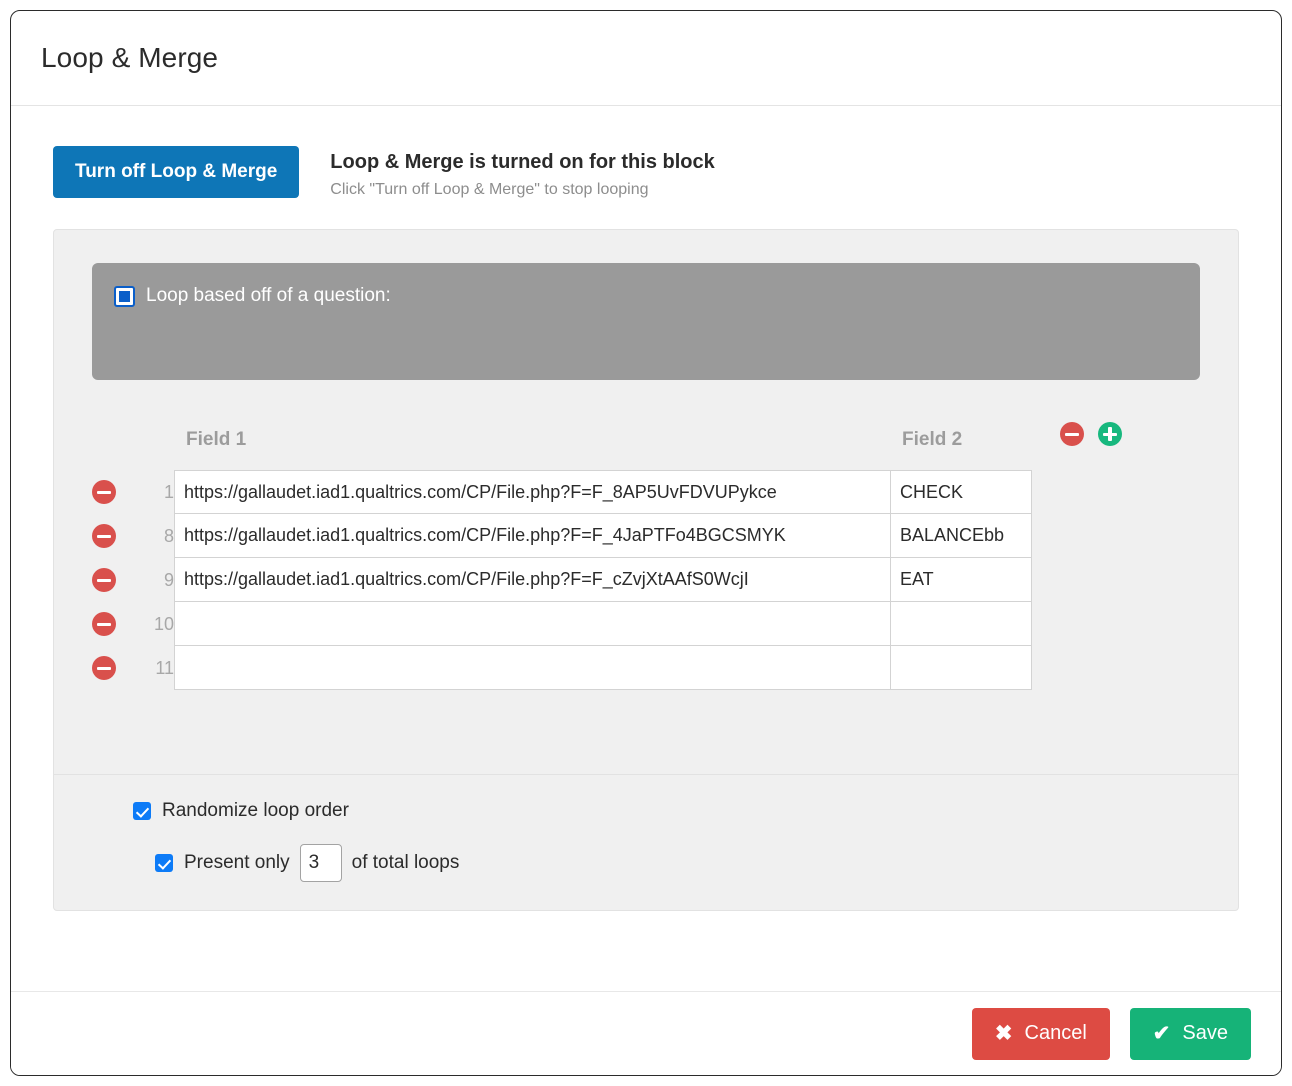  I want to click on turn-off-loop-merge-button: Turn off Loop & Merge, so click(176, 172).